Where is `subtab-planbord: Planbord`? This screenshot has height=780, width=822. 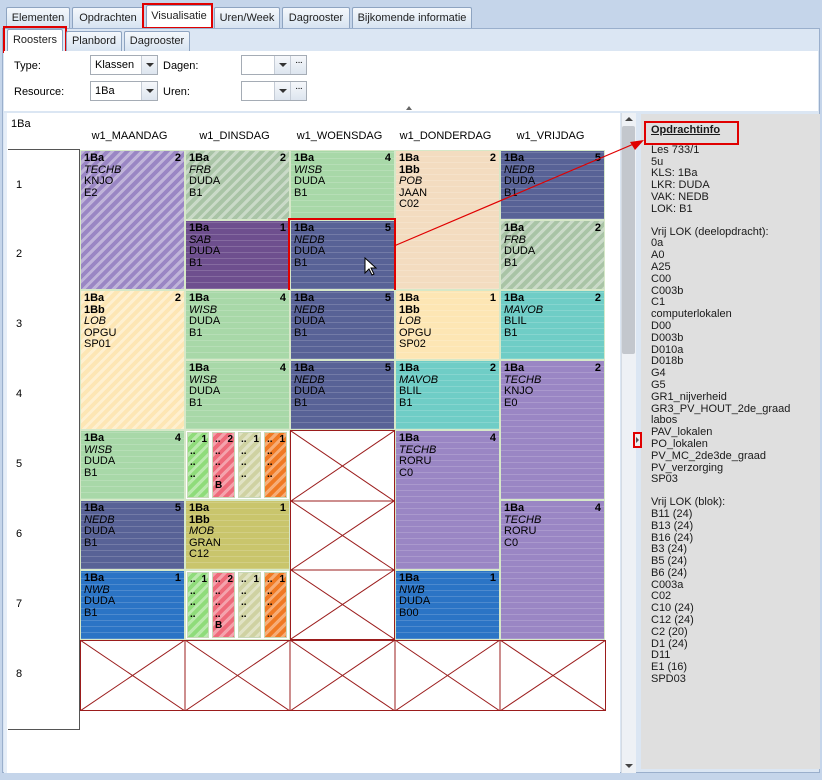
subtab-planbord: Planbord is located at coordinates (94, 41).